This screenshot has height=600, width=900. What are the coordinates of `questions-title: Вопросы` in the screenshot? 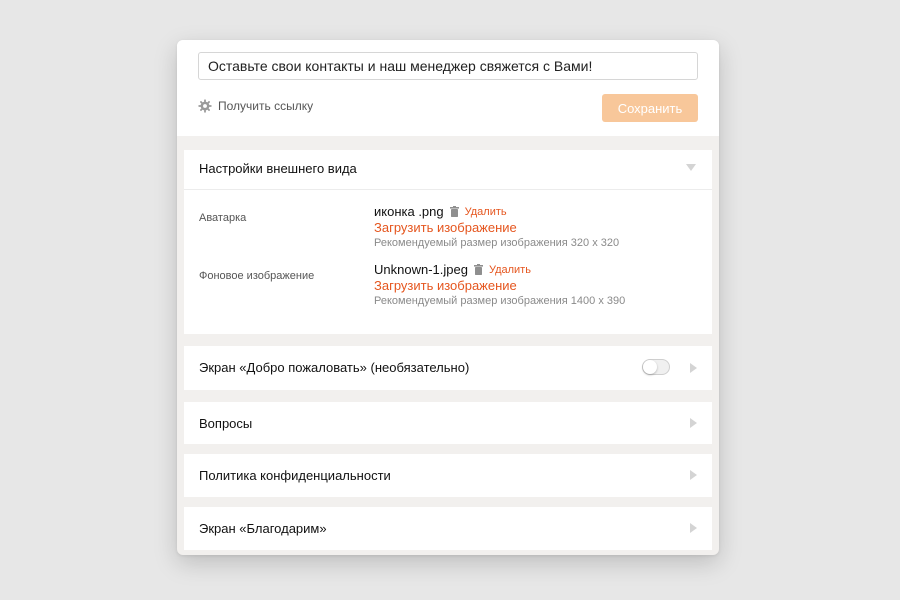 It's located at (226, 423).